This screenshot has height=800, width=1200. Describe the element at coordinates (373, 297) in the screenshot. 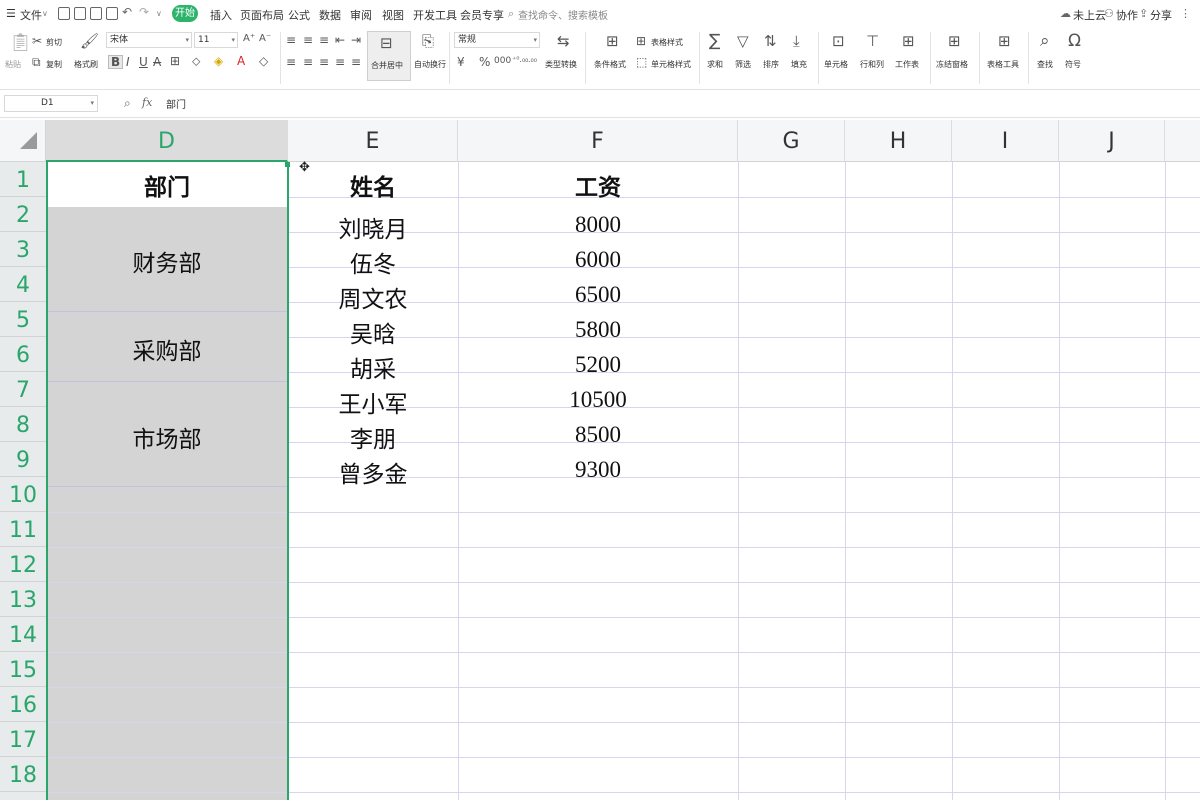

I see `cell-name: 周文农` at that location.